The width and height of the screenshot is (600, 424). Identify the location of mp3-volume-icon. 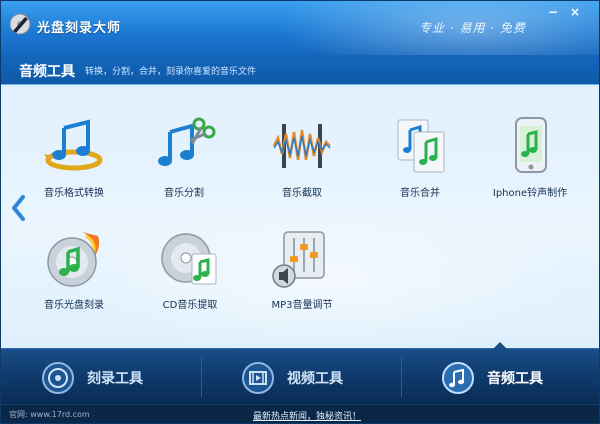
(298, 259).